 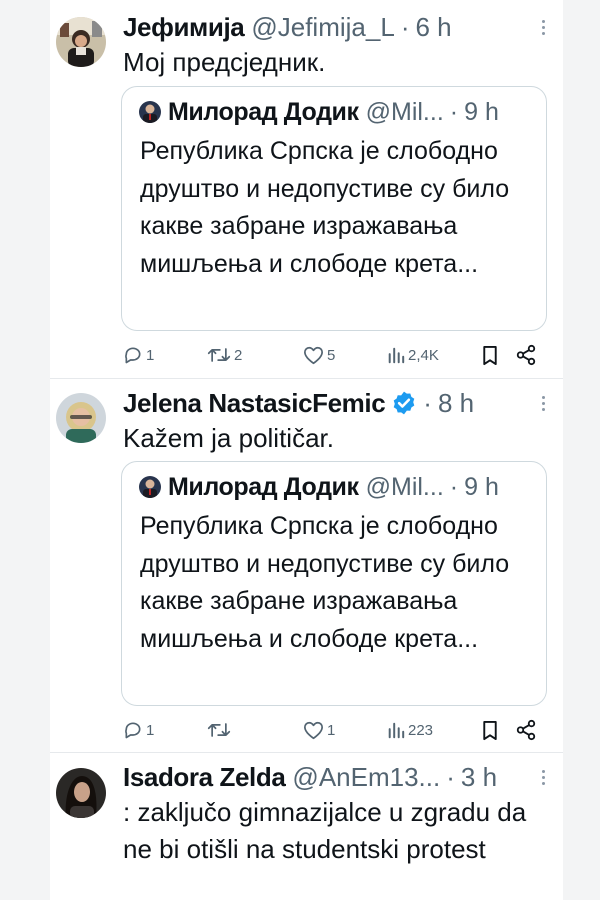 I want to click on retweet-button: 2, so click(x=224, y=355).